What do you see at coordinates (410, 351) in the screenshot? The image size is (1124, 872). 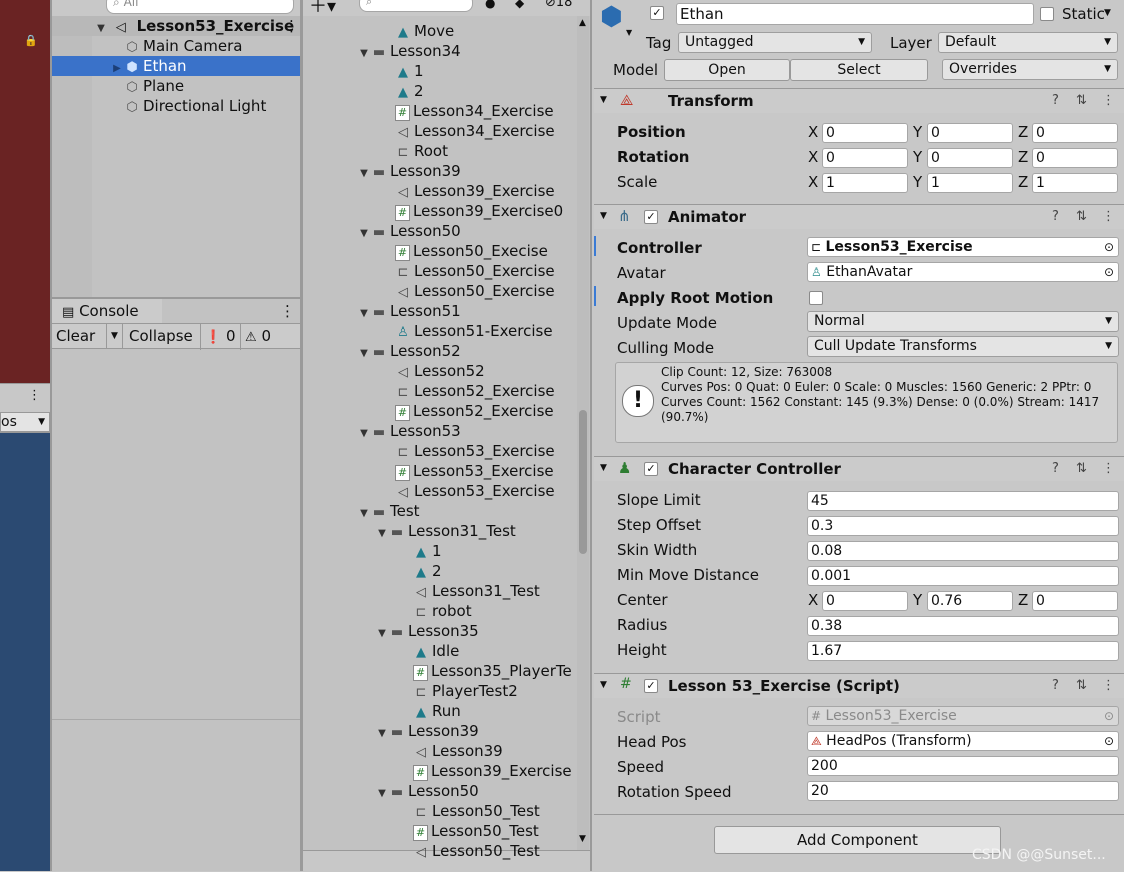 I see `project-folder: ▼ ▬ Lesson52` at bounding box center [410, 351].